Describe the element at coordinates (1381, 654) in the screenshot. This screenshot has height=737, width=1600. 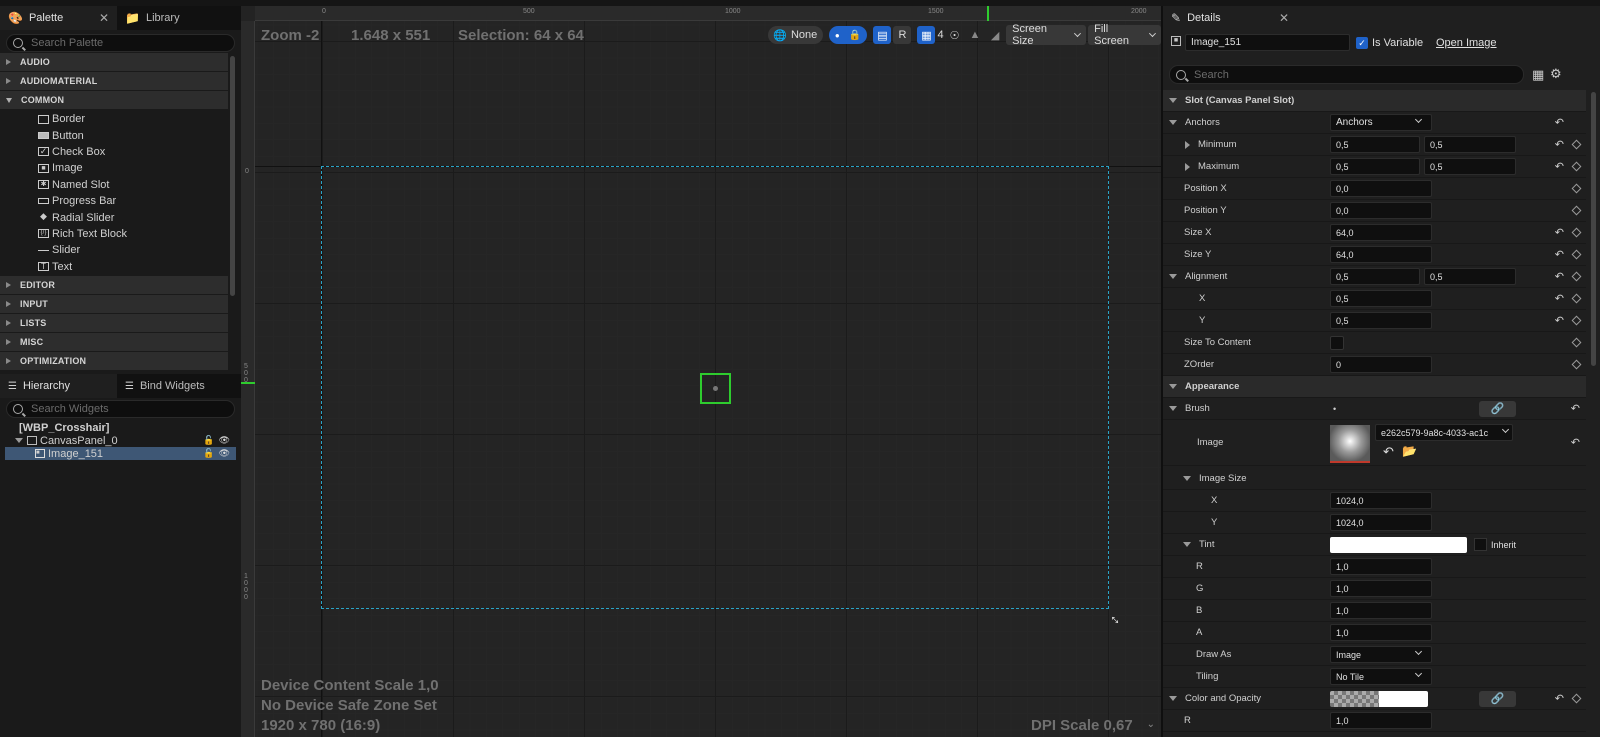
I see `draw-as-dropdown: Image` at that location.